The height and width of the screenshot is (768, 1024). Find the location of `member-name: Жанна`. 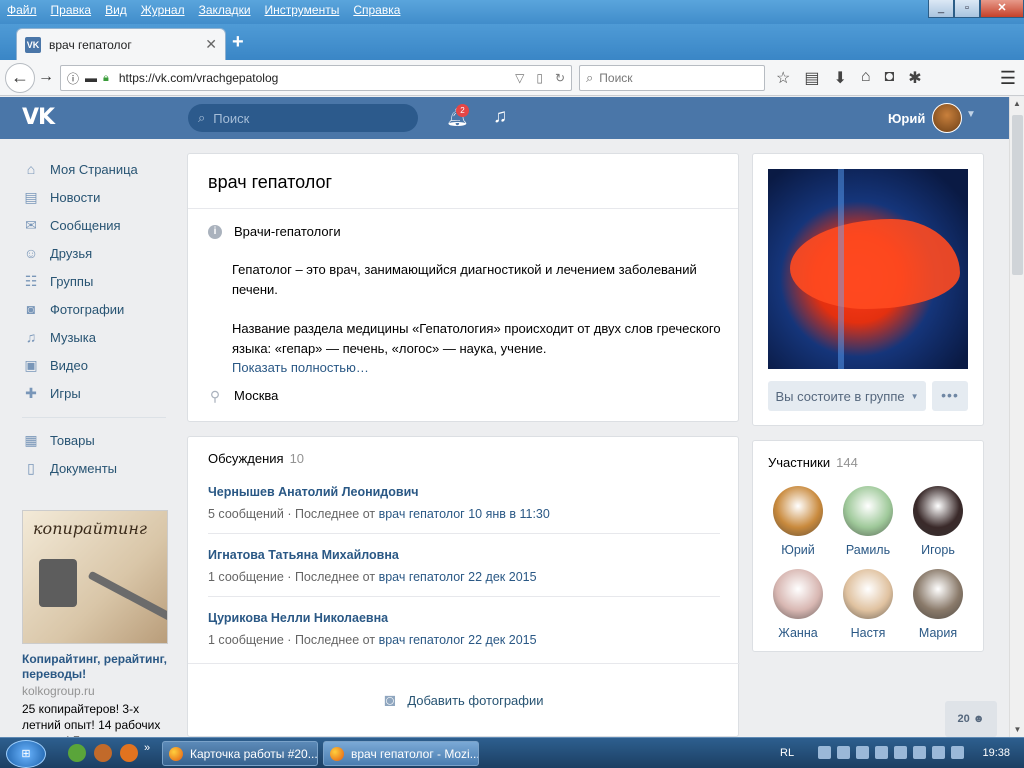

member-name: Жанна is located at coordinates (798, 633).